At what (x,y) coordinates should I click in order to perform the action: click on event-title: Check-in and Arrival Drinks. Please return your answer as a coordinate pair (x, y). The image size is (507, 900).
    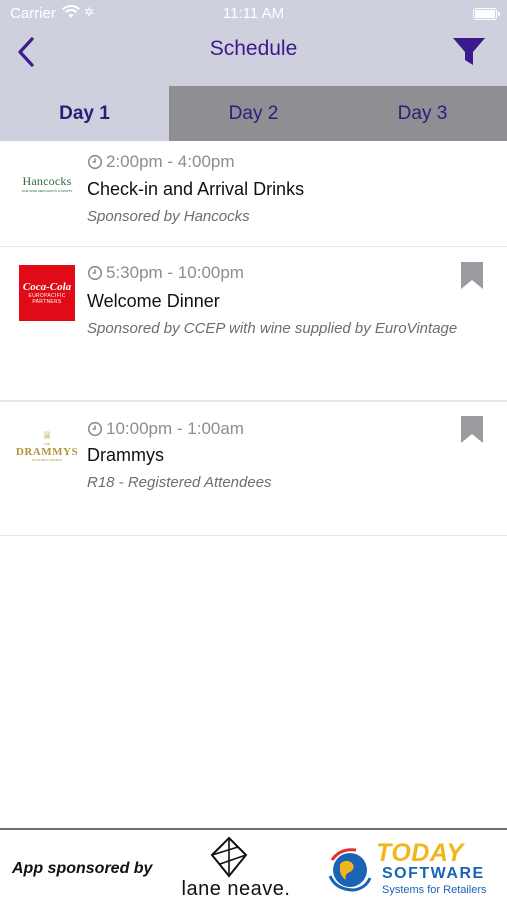
    Looking at the image, I should click on (196, 189).